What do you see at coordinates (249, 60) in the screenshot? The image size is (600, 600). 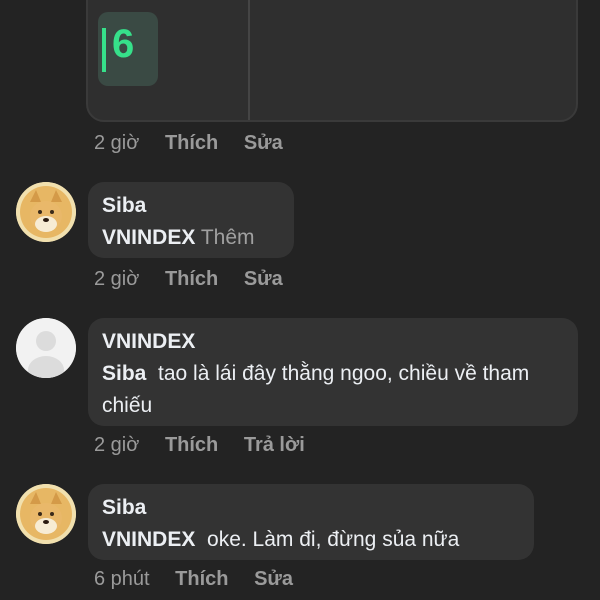 I see `card-divider` at bounding box center [249, 60].